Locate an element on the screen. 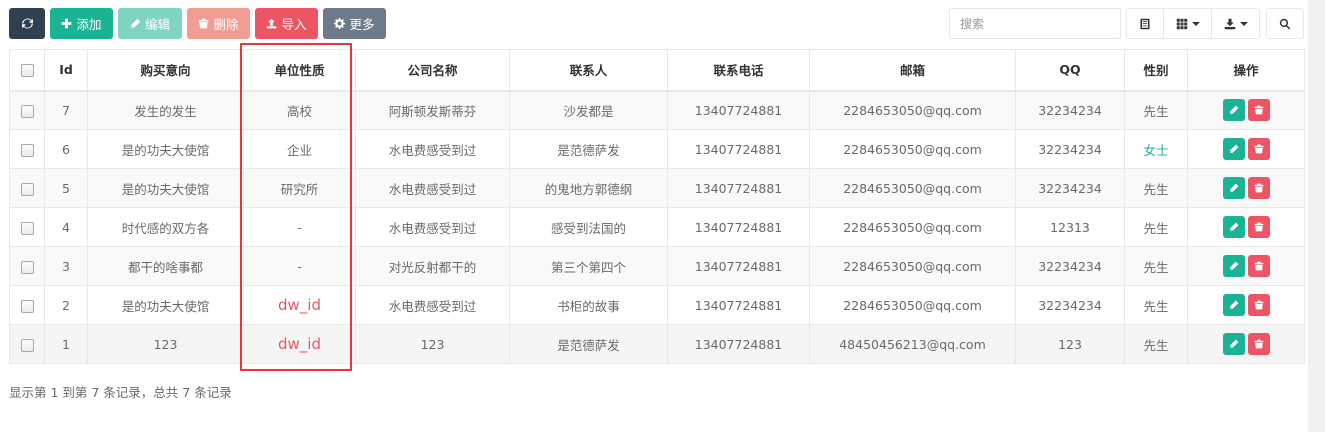 This screenshot has width=1325, height=432. add-button: 添加 is located at coordinates (81, 23).